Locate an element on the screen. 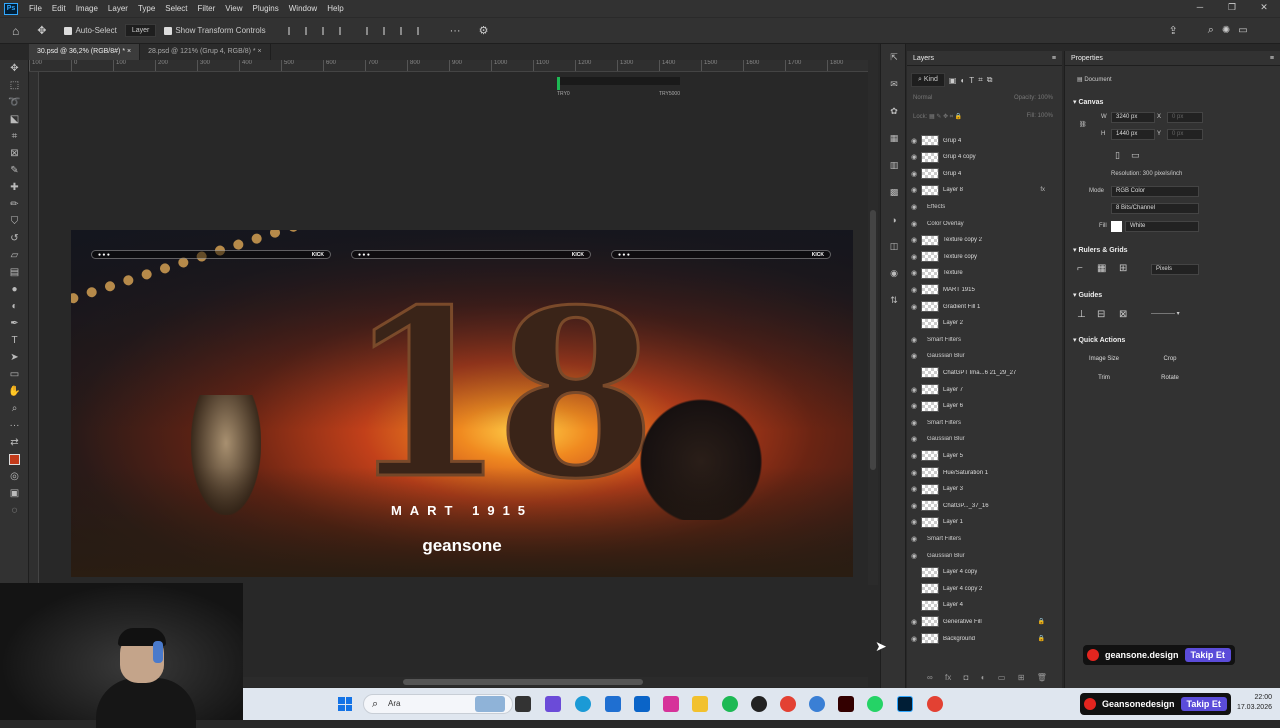 The image size is (1280, 728). layer-effect-row: ◉ Gaussian Blur is located at coordinates (981, 356).